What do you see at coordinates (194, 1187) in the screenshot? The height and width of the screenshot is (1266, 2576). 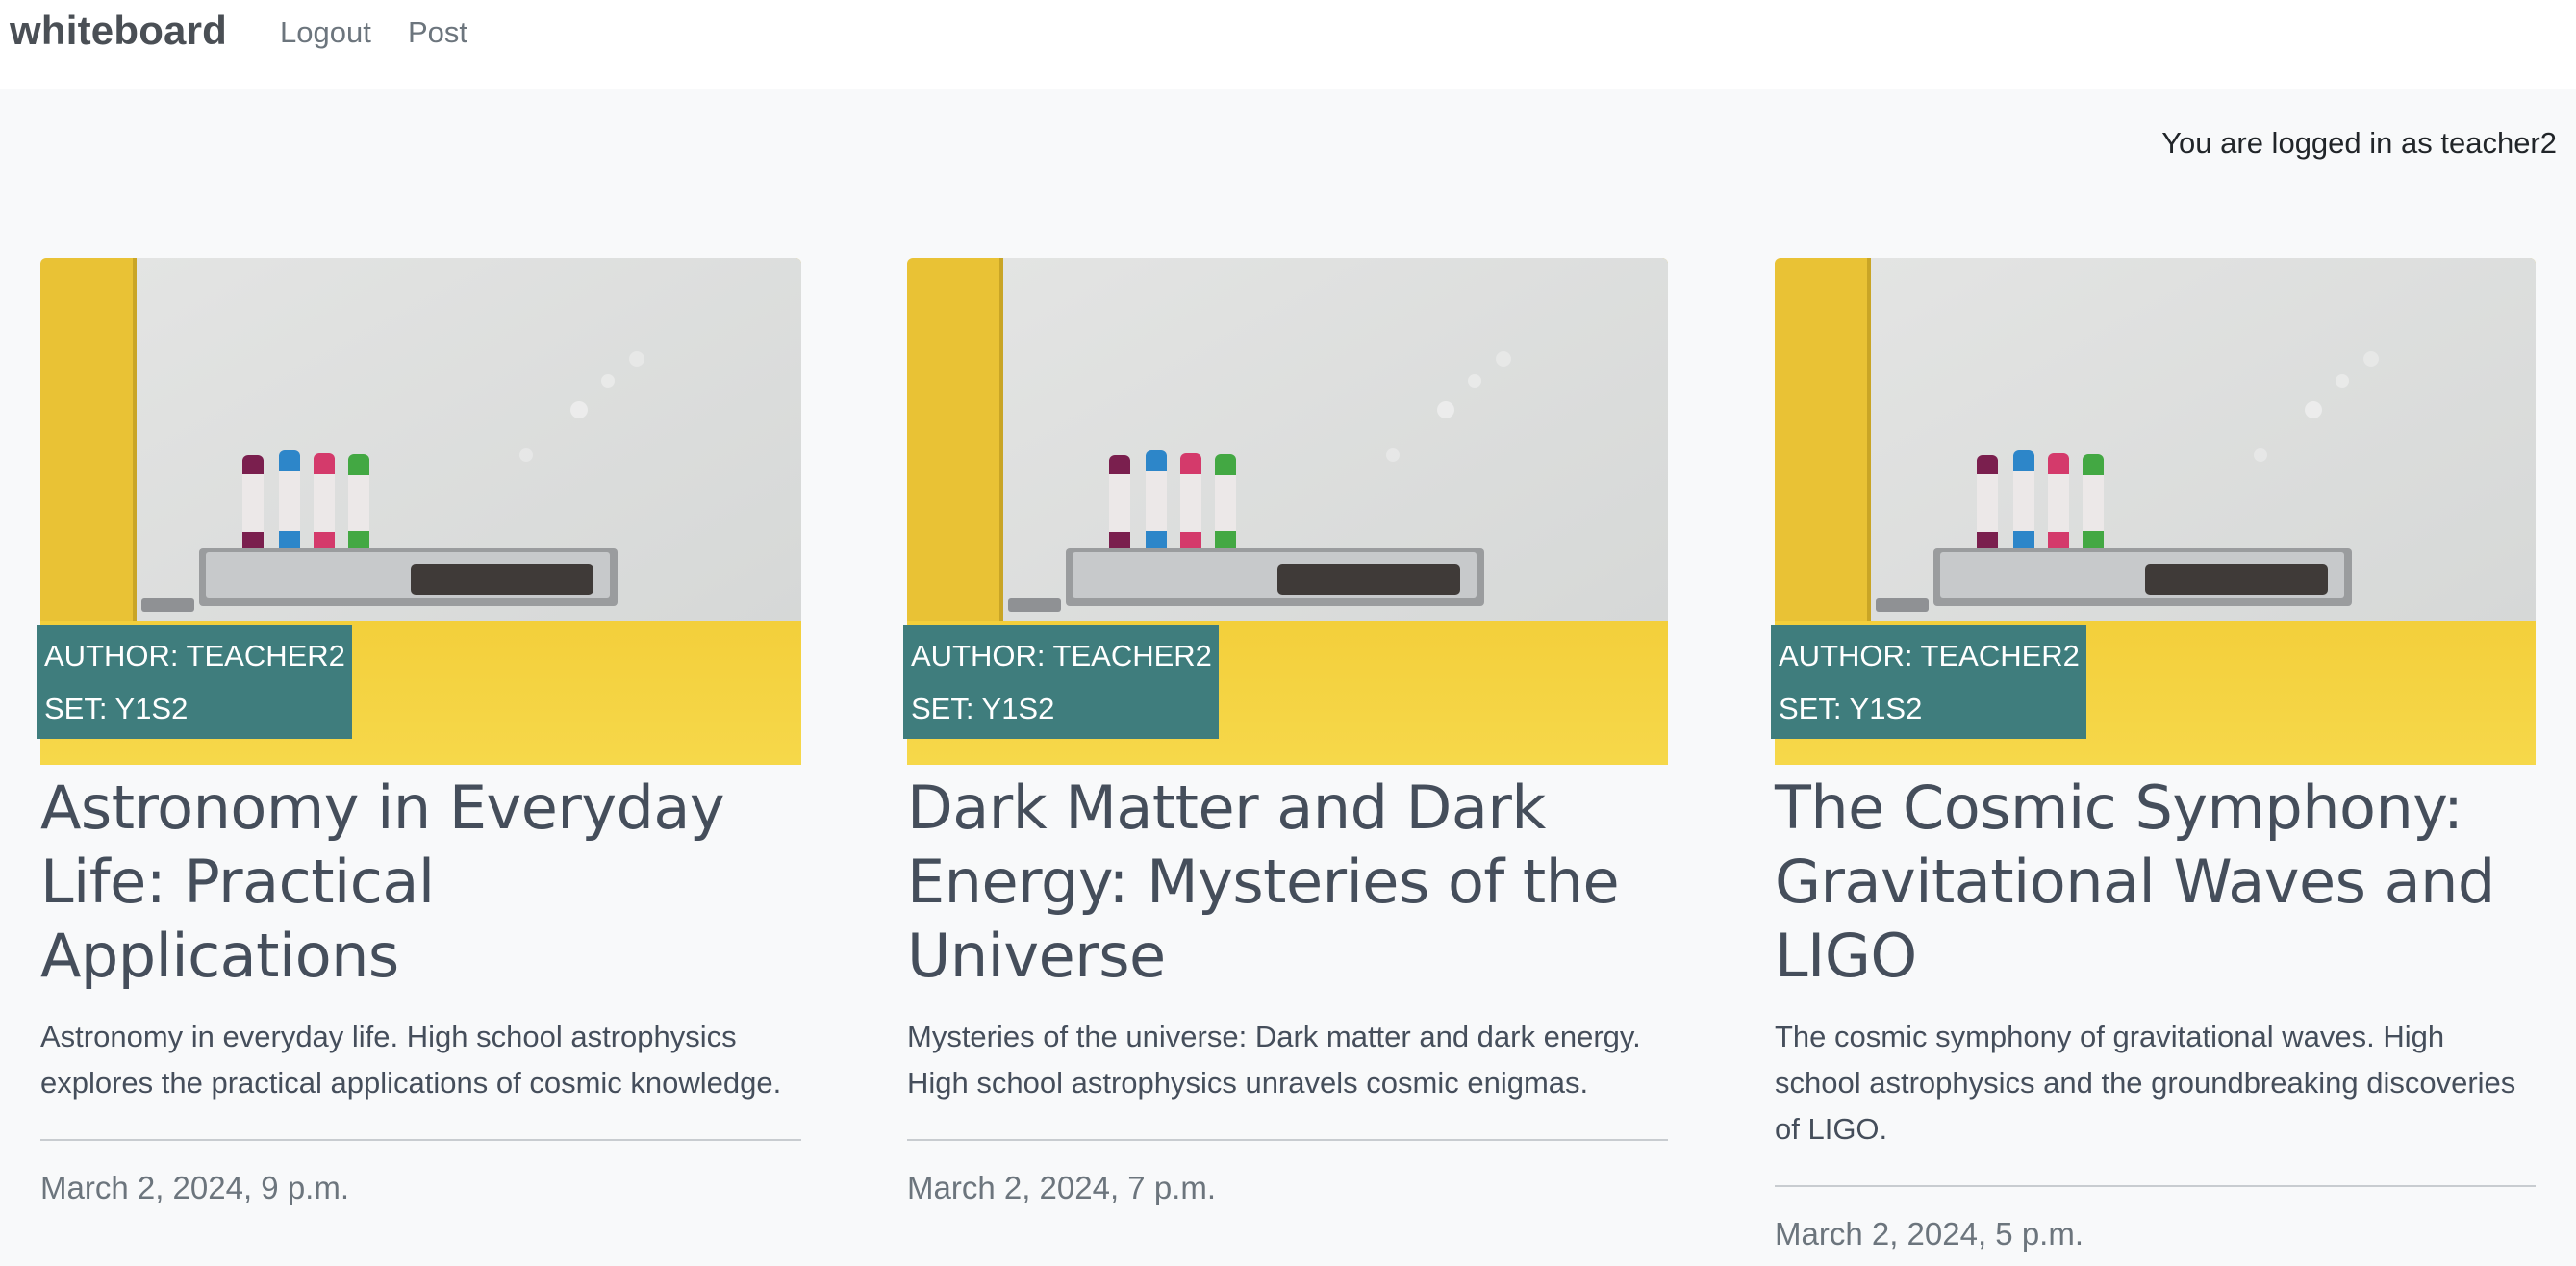 I see `post-date: March 2, 2024, 9 p.m.` at bounding box center [194, 1187].